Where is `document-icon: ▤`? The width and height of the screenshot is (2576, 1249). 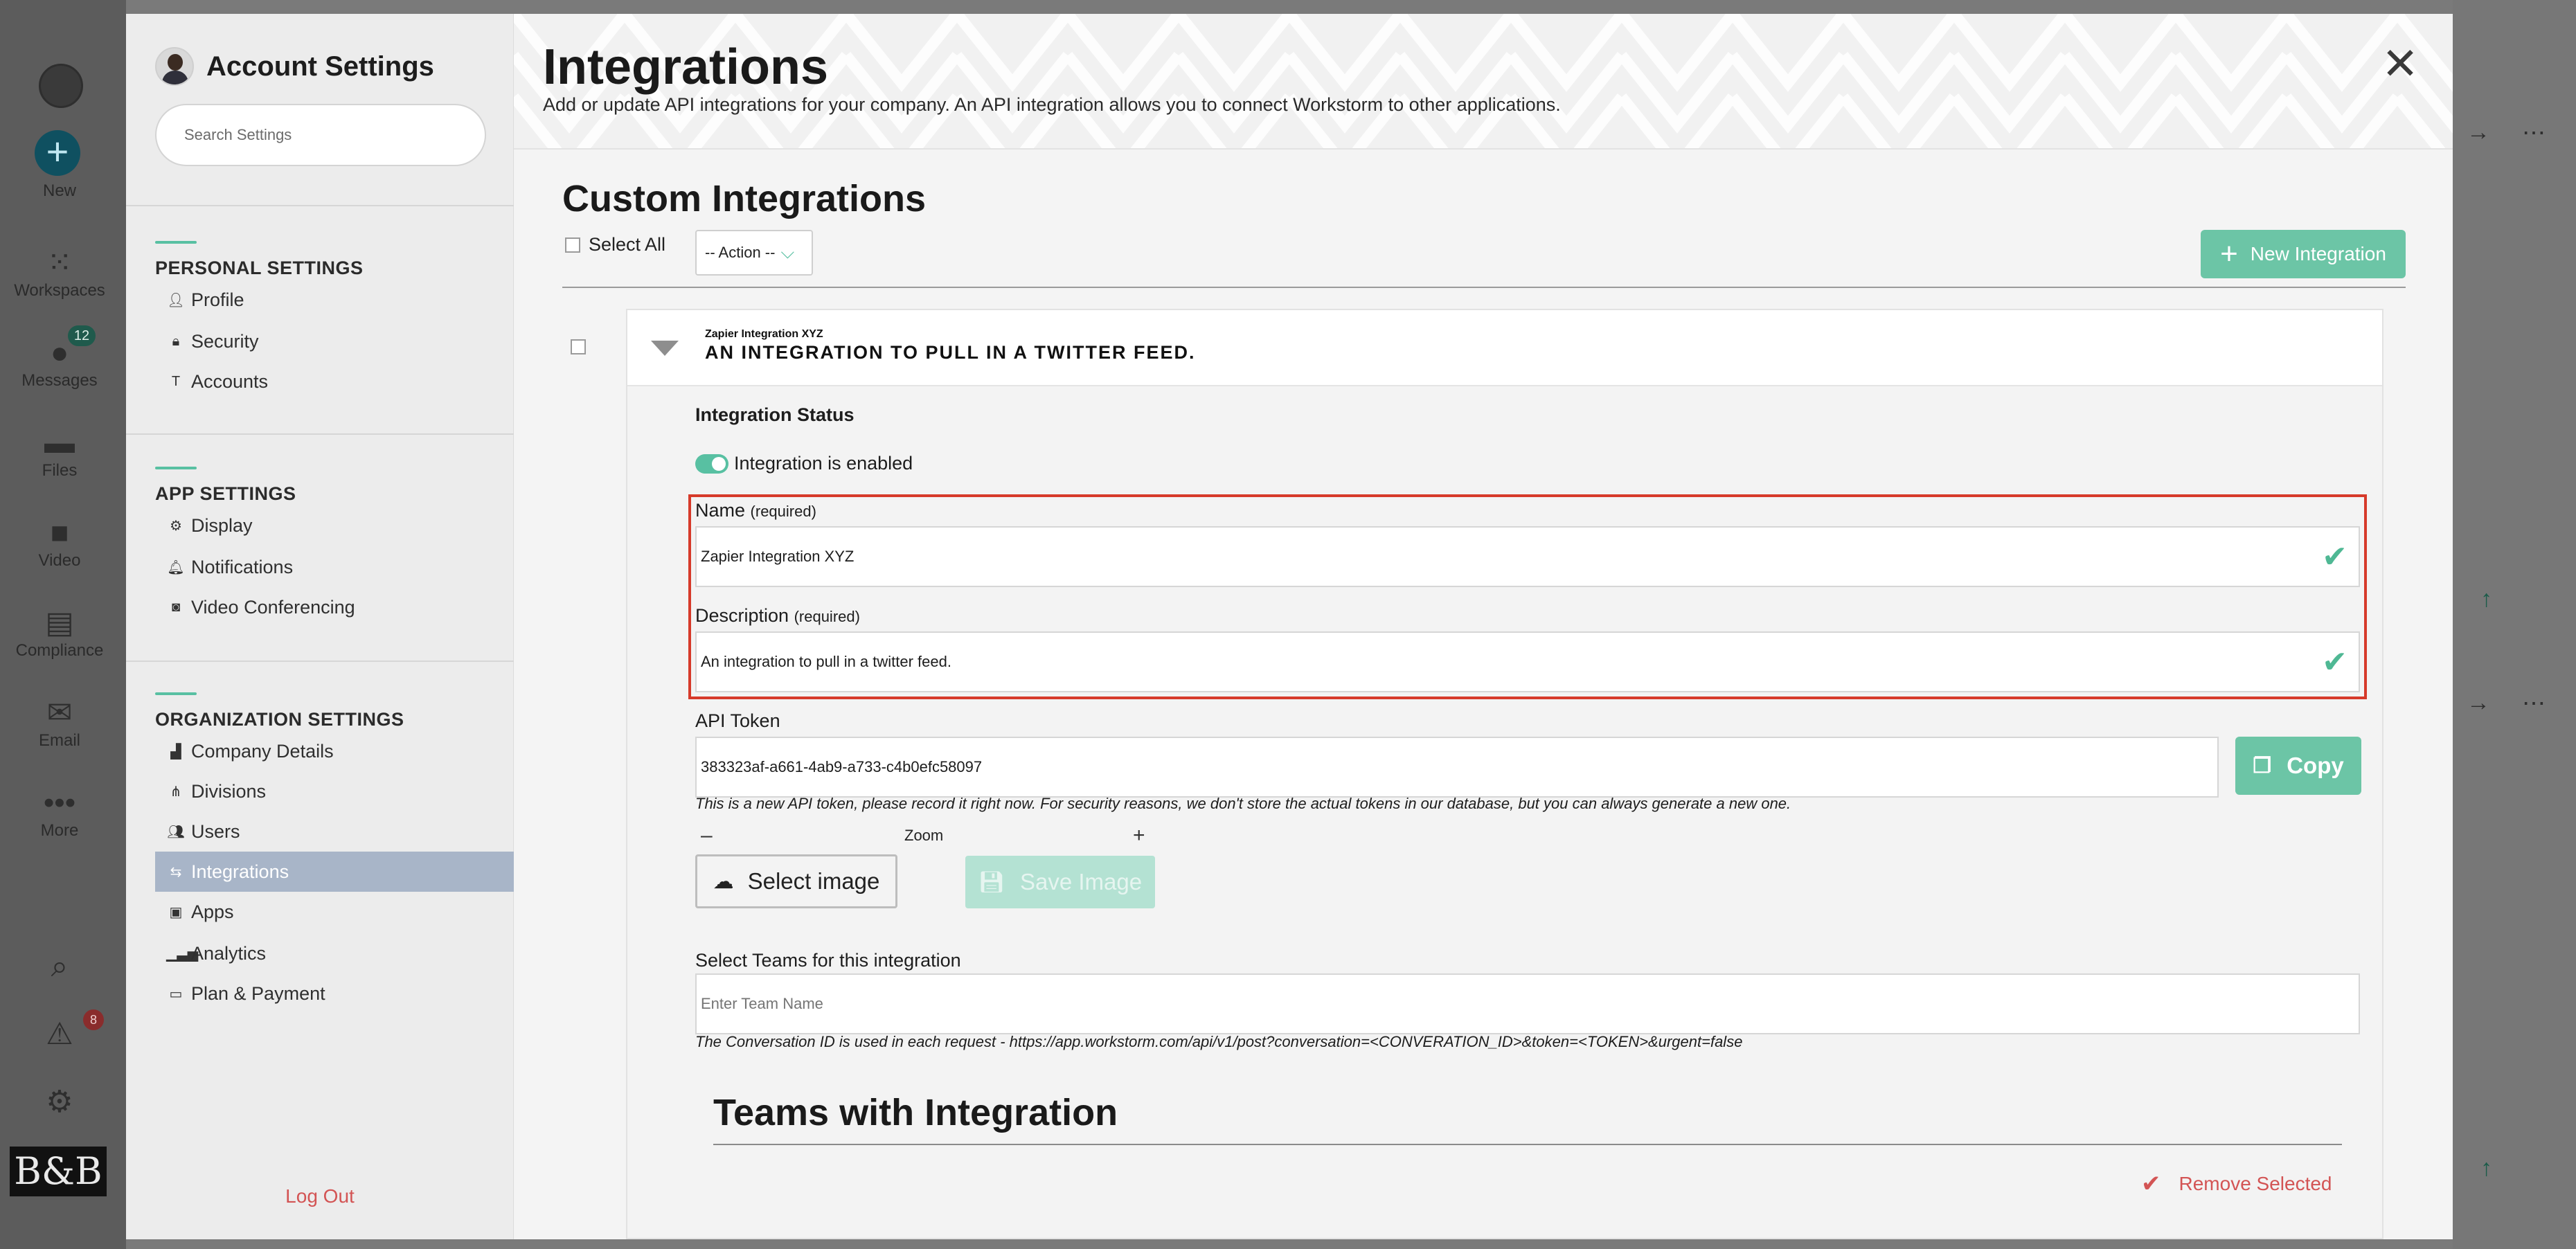
document-icon: ▤ is located at coordinates (60, 623).